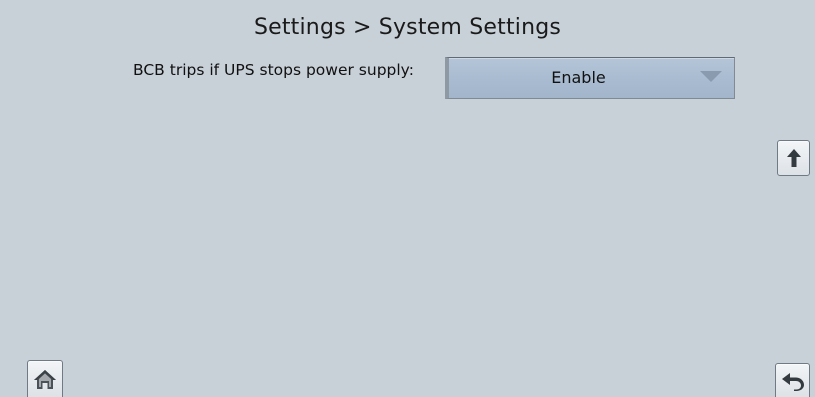 This screenshot has height=397, width=815. I want to click on scroll-up-button, so click(793, 158).